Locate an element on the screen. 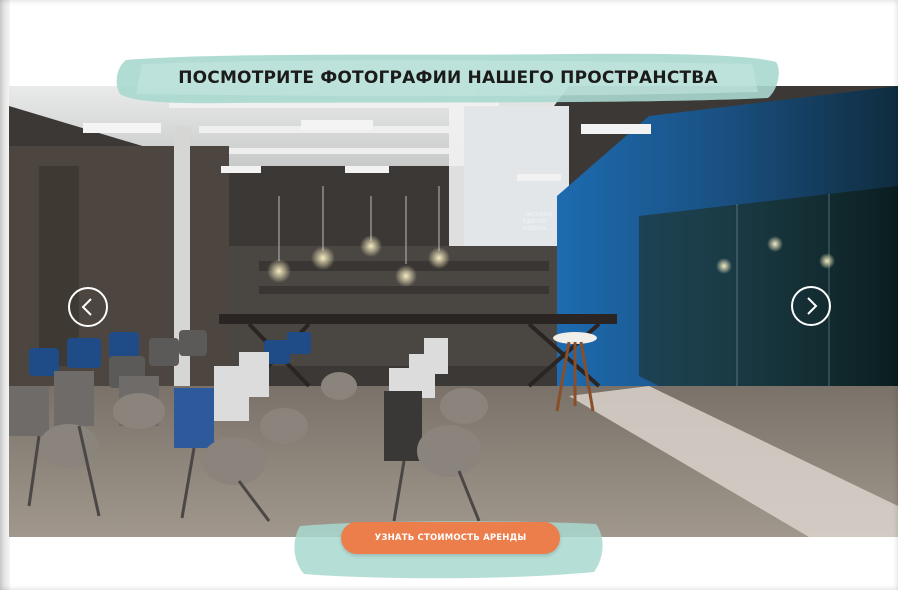  chevron-left-icon is located at coordinates (86, 307).